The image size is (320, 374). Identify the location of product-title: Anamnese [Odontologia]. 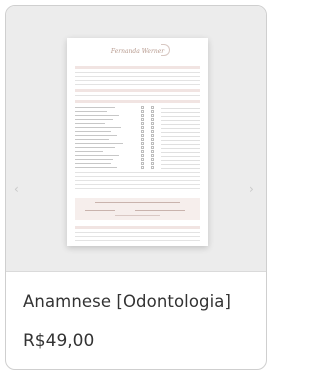
(127, 301).